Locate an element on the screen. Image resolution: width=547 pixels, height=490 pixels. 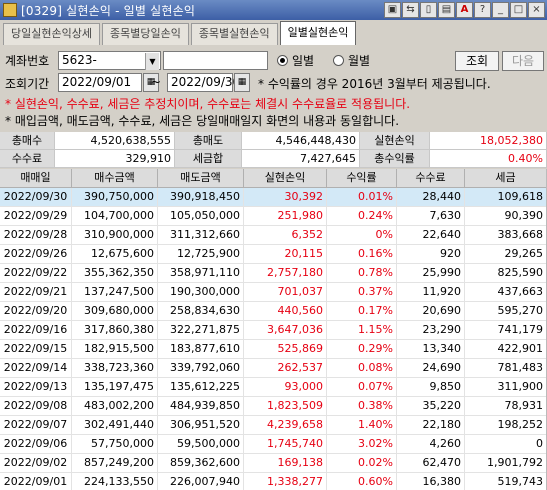
table-cell: 310,900,000 is located at coordinates (115, 235).